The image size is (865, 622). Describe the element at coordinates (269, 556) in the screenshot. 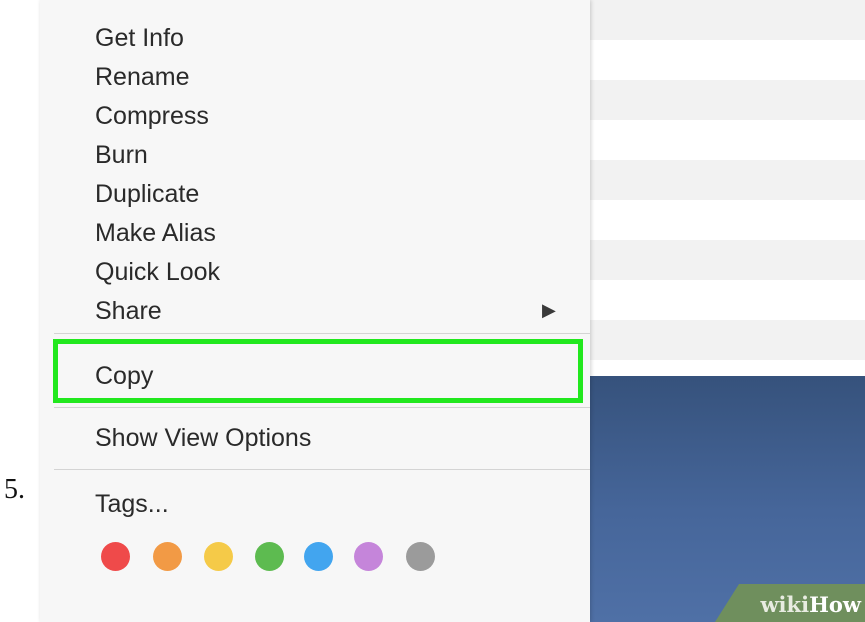

I see `tag-green-dot` at that location.